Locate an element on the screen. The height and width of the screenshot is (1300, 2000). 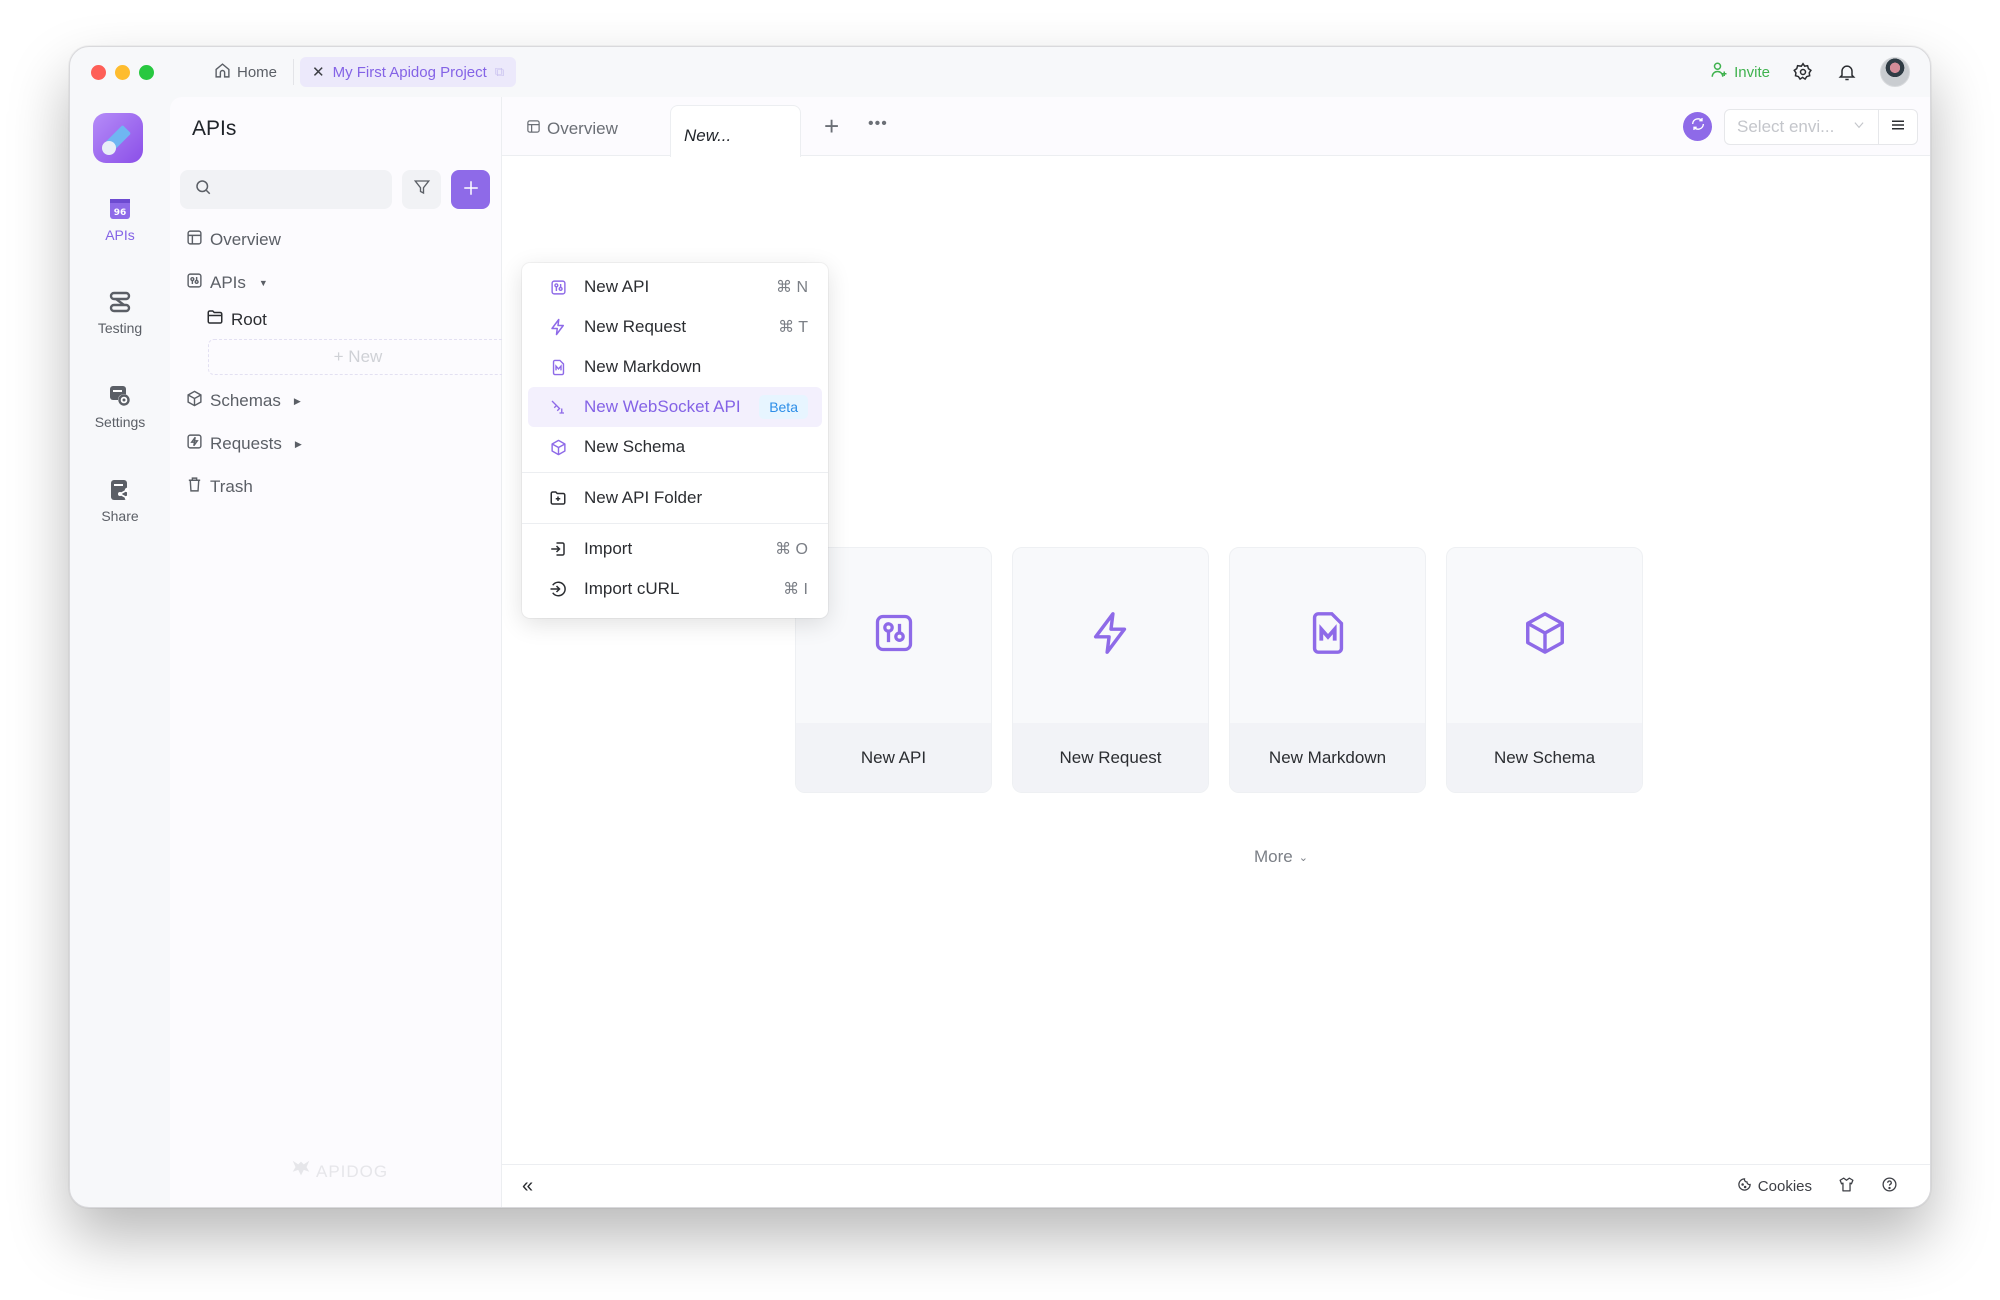
filter-button is located at coordinates (421, 189).